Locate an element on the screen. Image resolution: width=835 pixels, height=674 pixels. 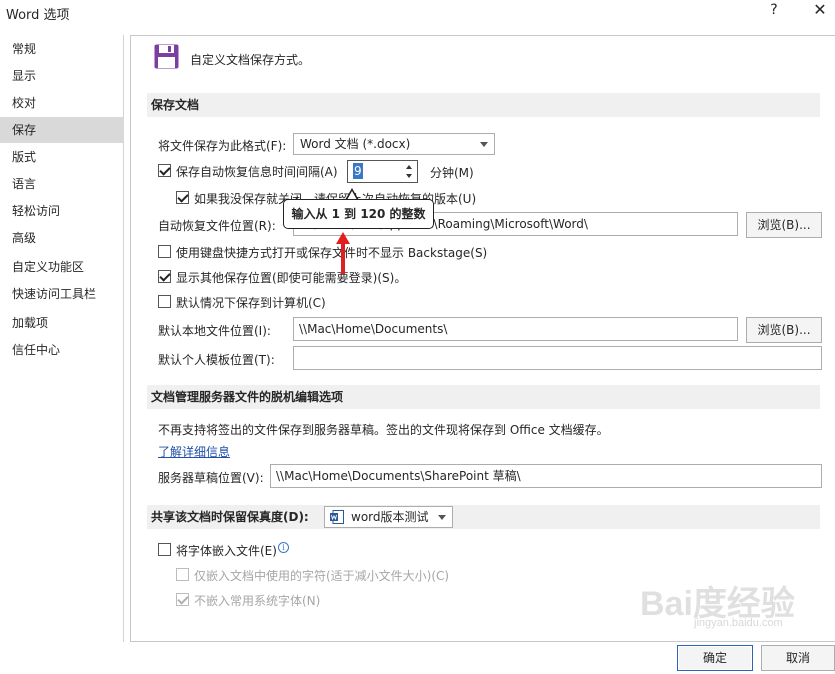
drafts-location-label: 服务器草稿位置(V): is located at coordinates (211, 478).